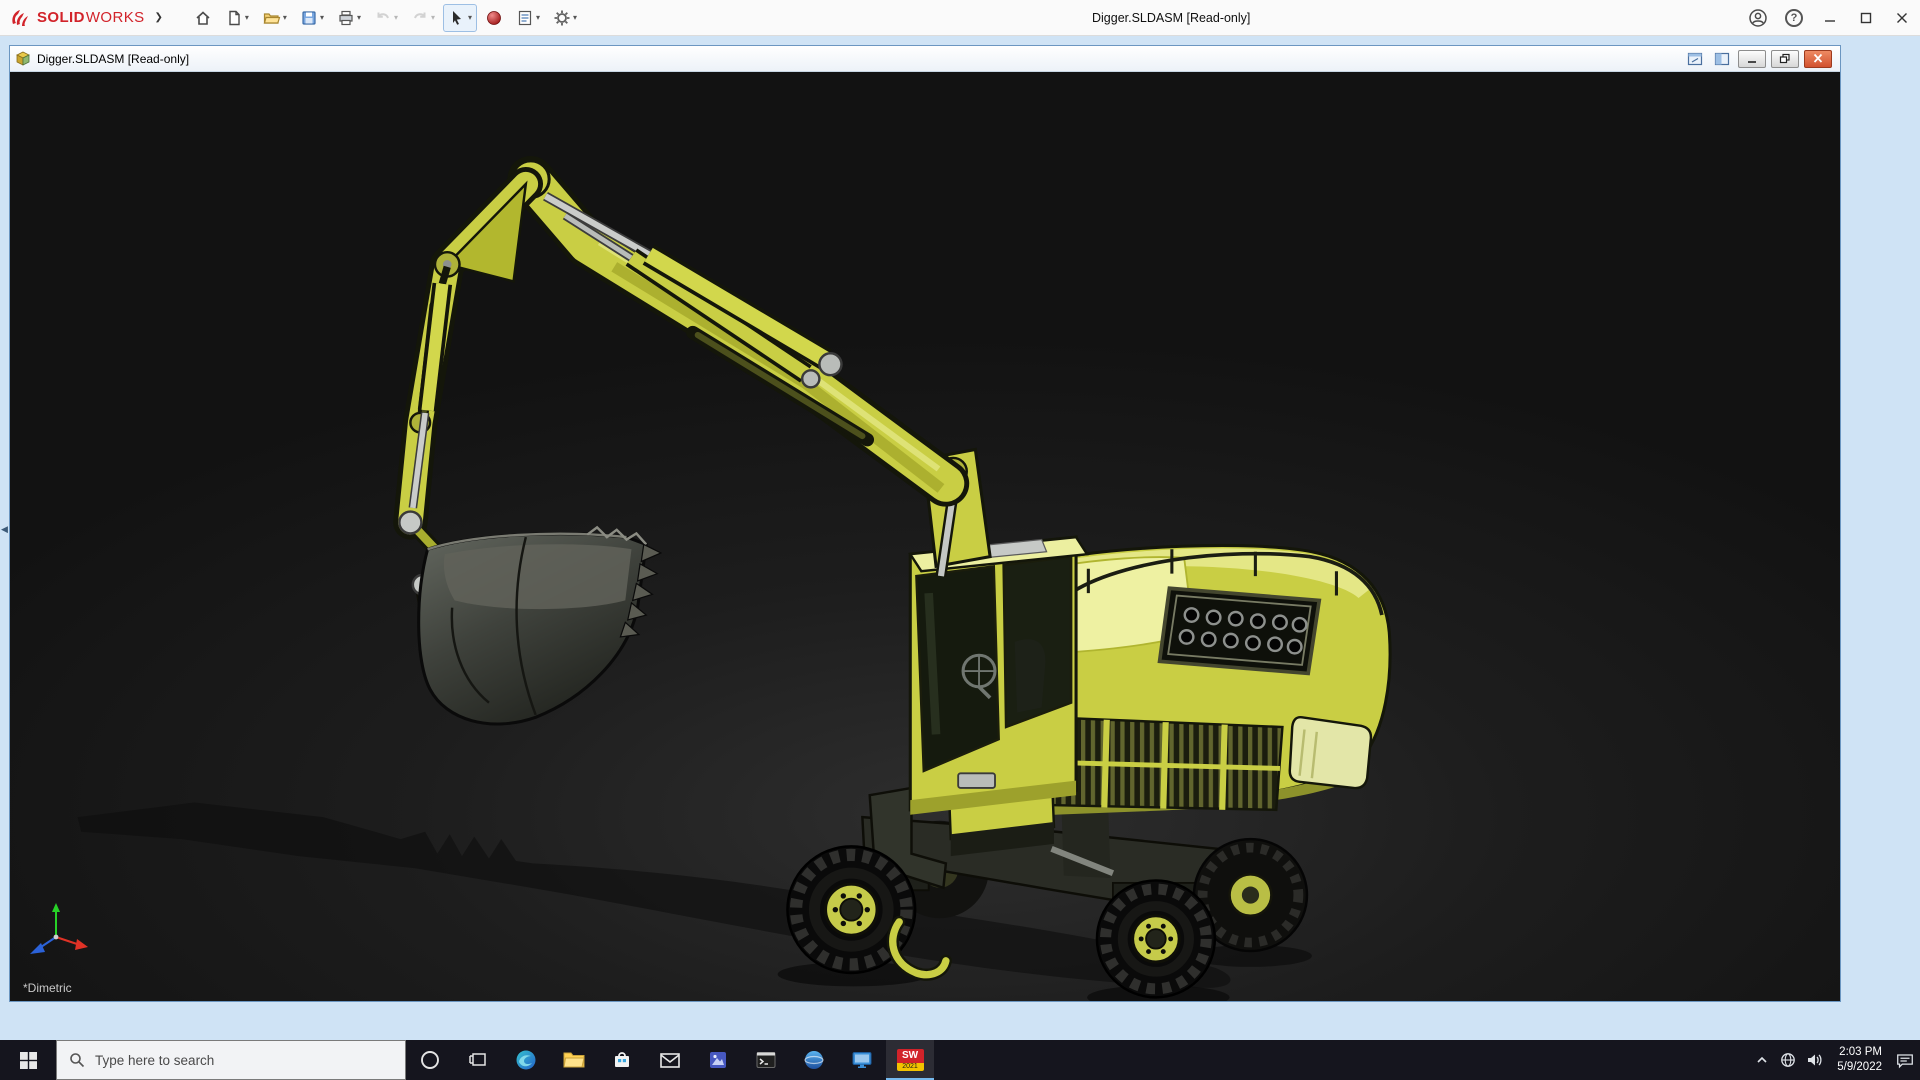 The height and width of the screenshot is (1080, 1920). I want to click on file-explorer-icon, so click(574, 1060).